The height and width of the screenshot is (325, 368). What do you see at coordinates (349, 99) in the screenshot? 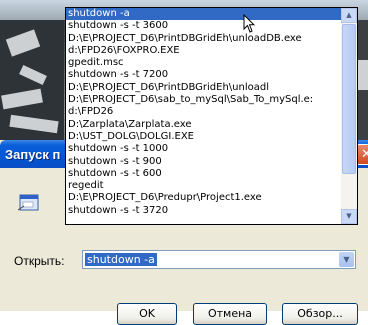
I see `scroll-thumb` at bounding box center [349, 99].